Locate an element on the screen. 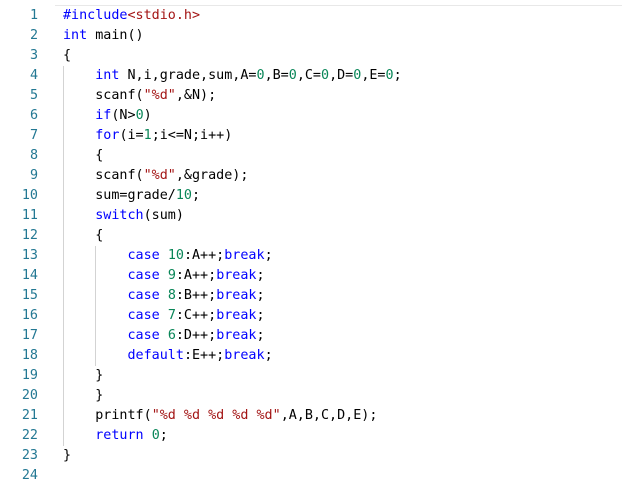  code-line: 23} is located at coordinates (311, 456).